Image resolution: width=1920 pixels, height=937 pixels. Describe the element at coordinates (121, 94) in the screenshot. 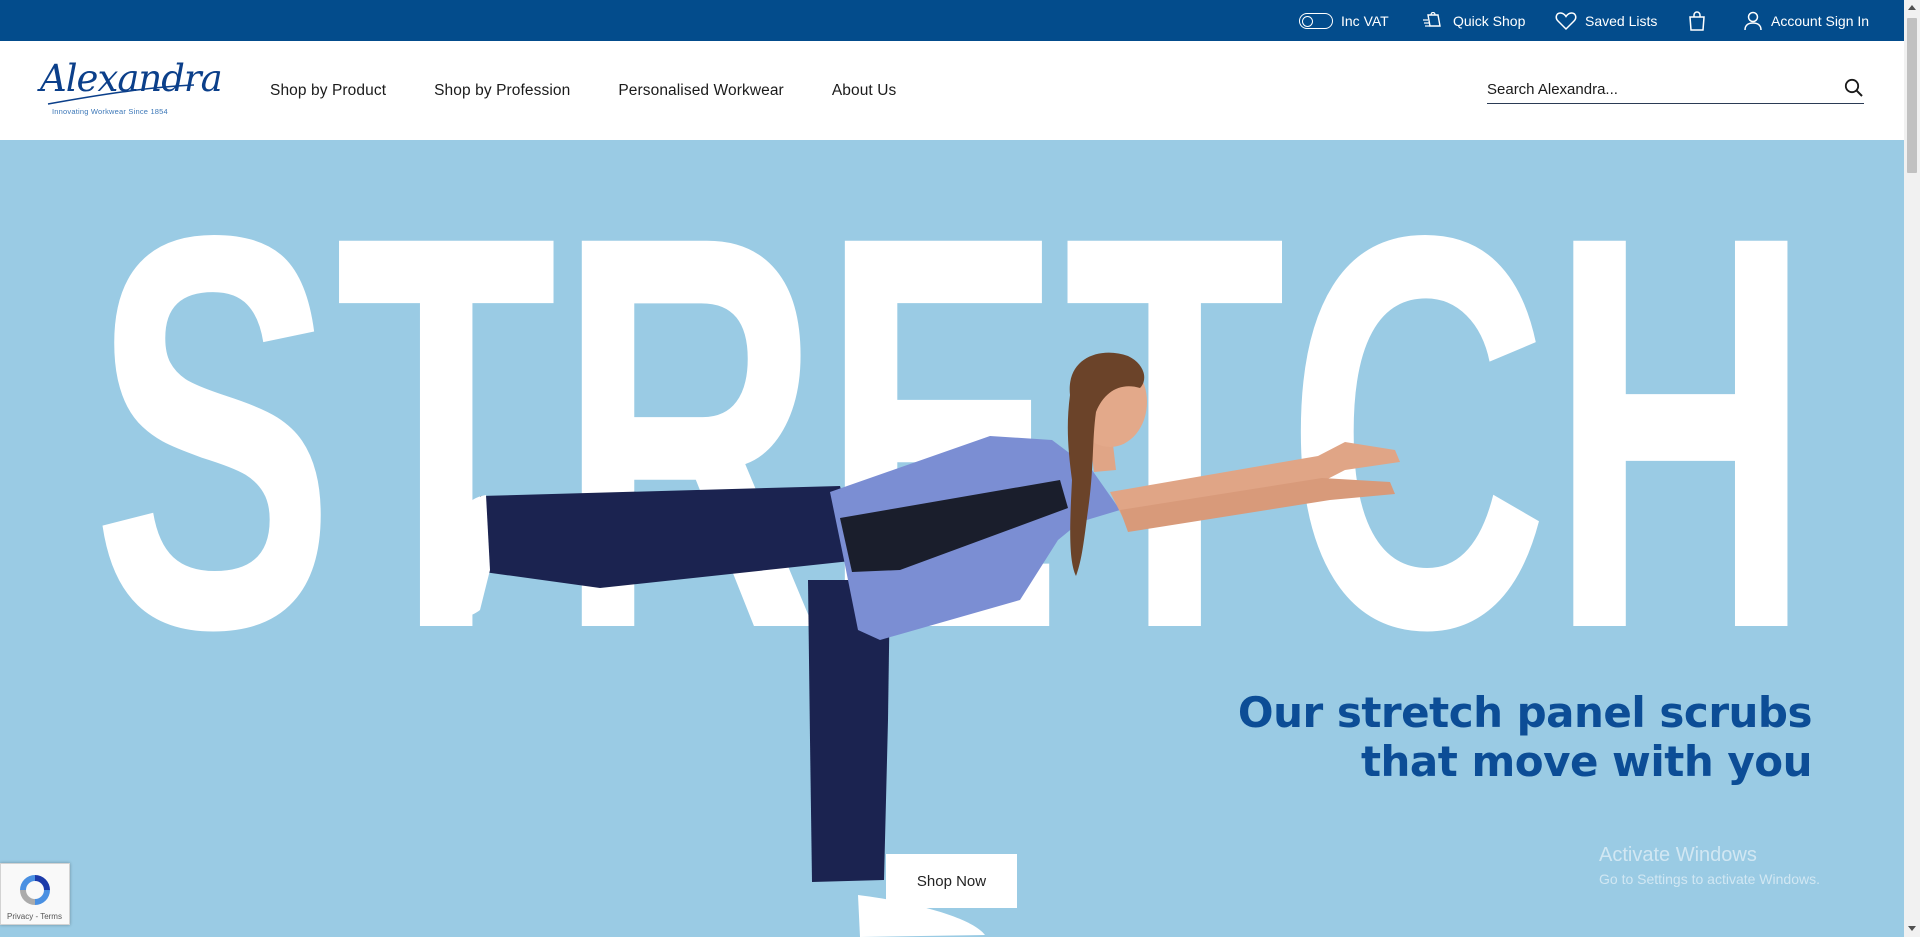

I see `logo-swoosh-icon` at that location.